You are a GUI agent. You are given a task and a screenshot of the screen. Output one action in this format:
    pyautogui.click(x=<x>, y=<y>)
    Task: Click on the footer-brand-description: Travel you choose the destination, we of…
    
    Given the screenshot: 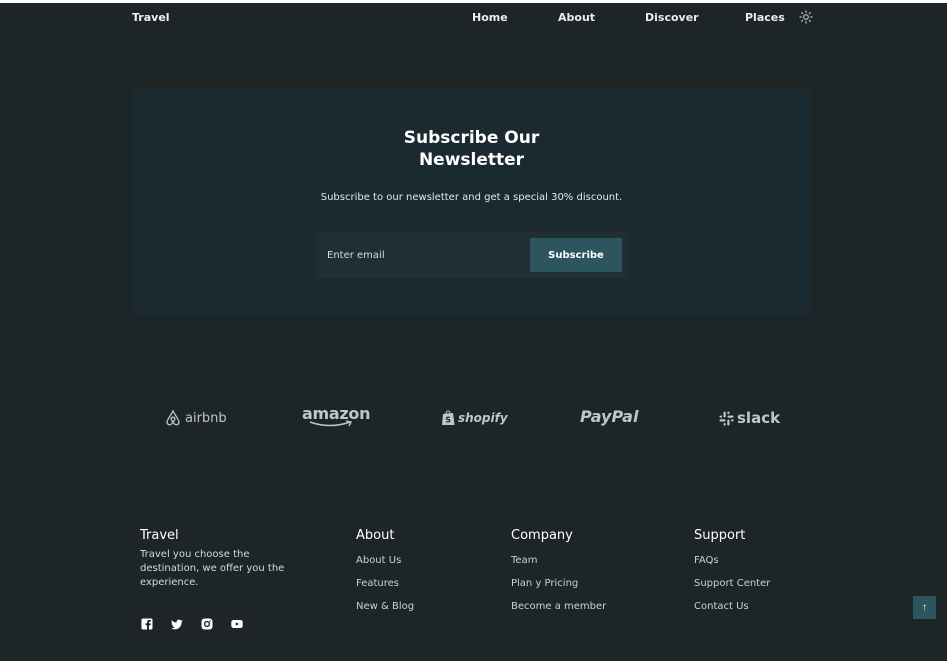 What is the action you would take?
    pyautogui.click(x=212, y=568)
    